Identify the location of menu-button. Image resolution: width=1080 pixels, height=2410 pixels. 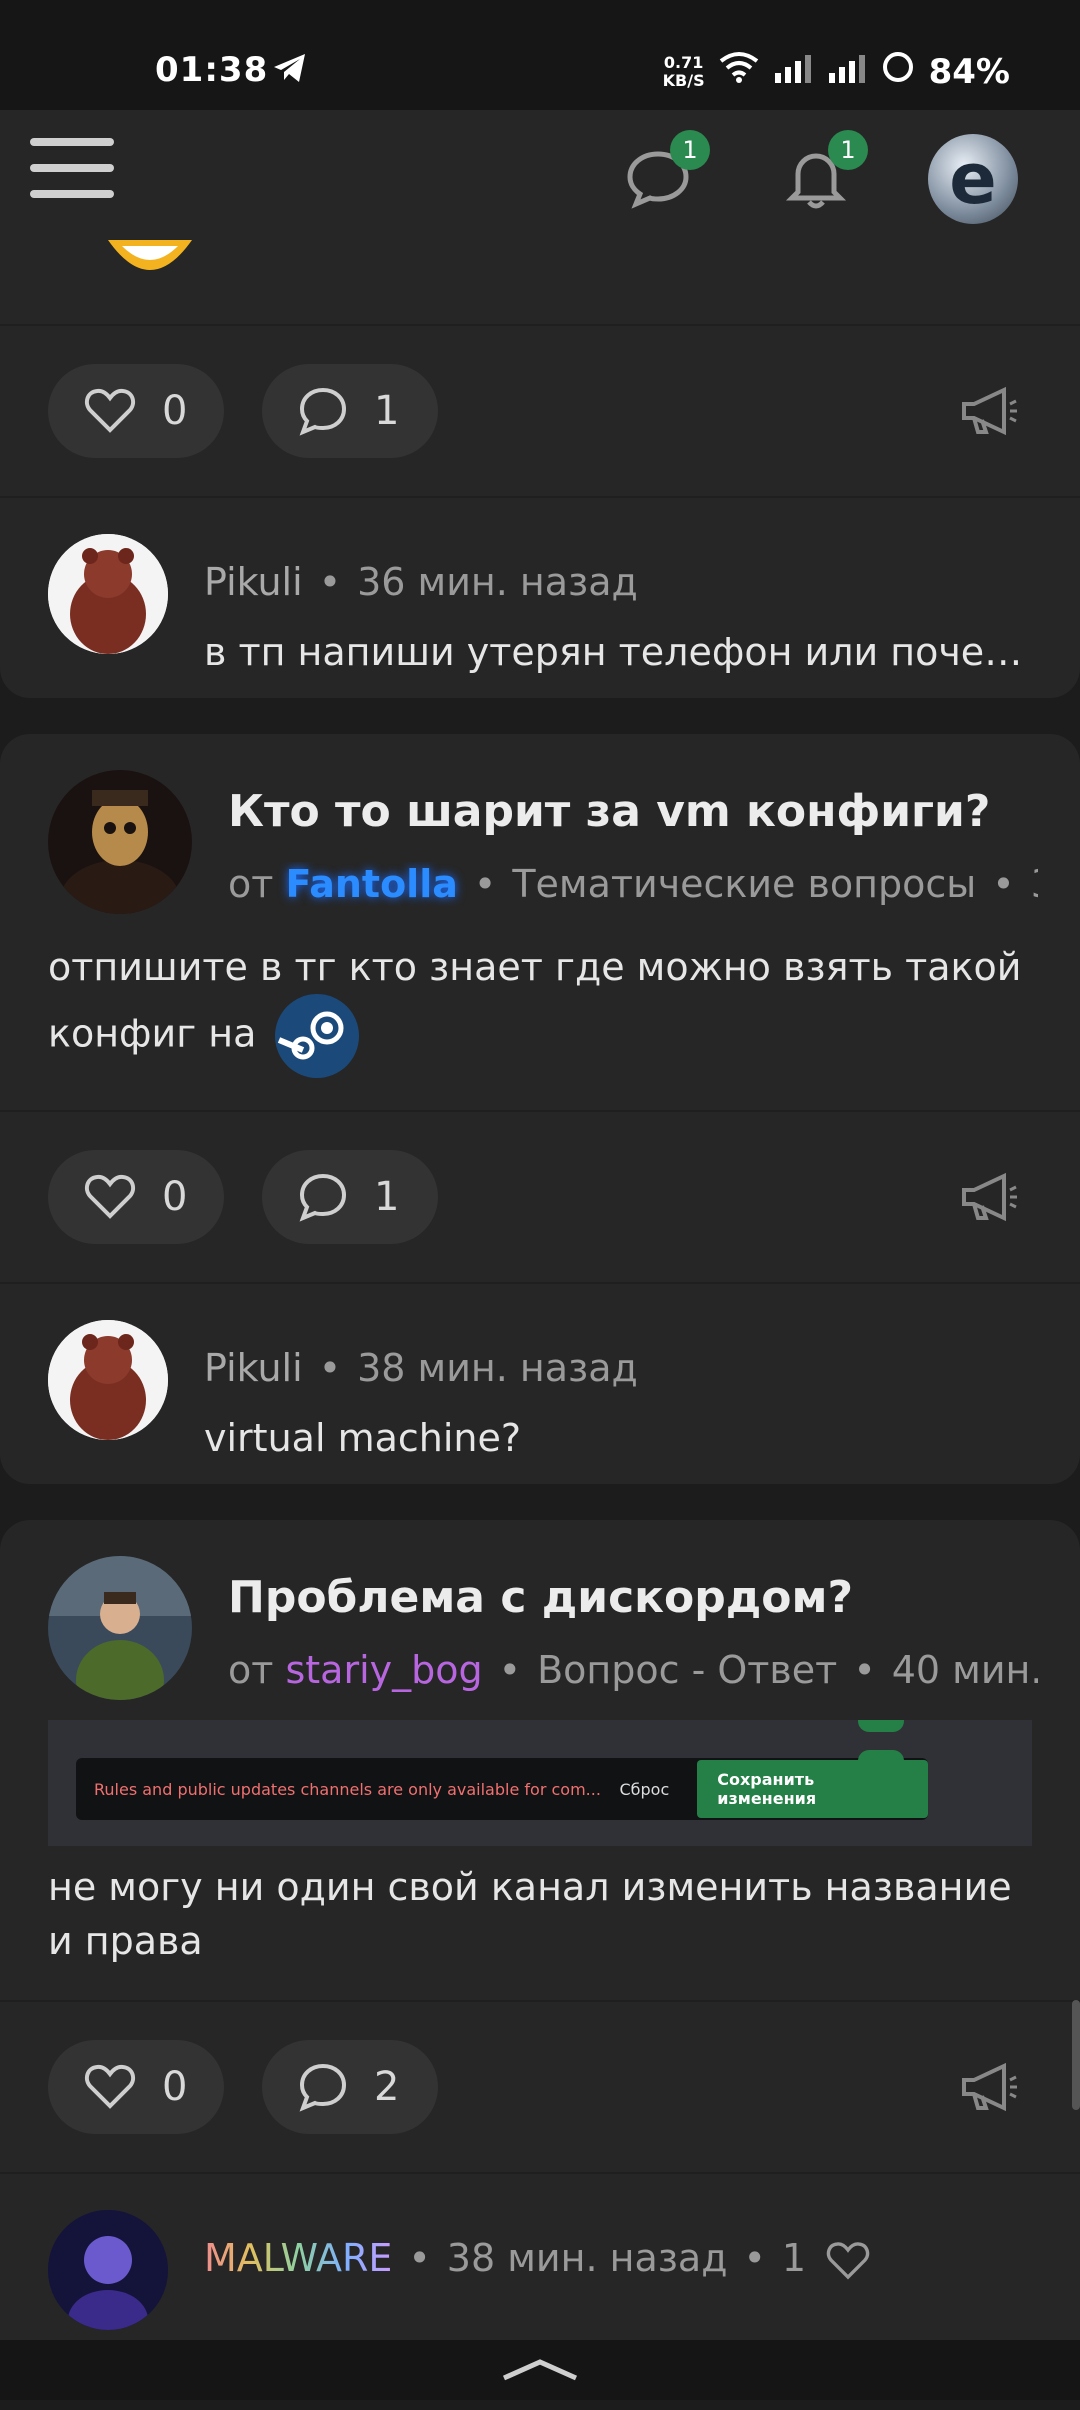
(72, 173).